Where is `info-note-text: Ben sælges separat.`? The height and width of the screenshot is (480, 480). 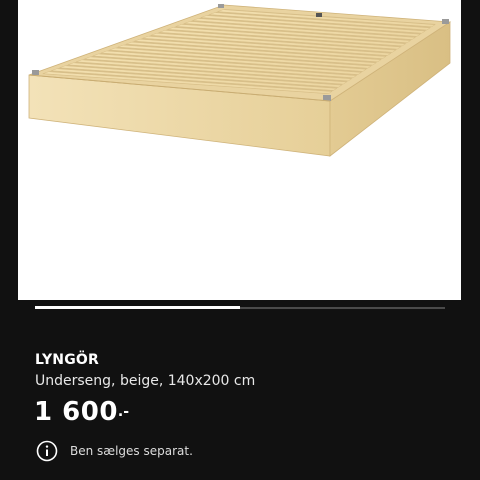
info-note-text: Ben sælges separat. is located at coordinates (131, 451).